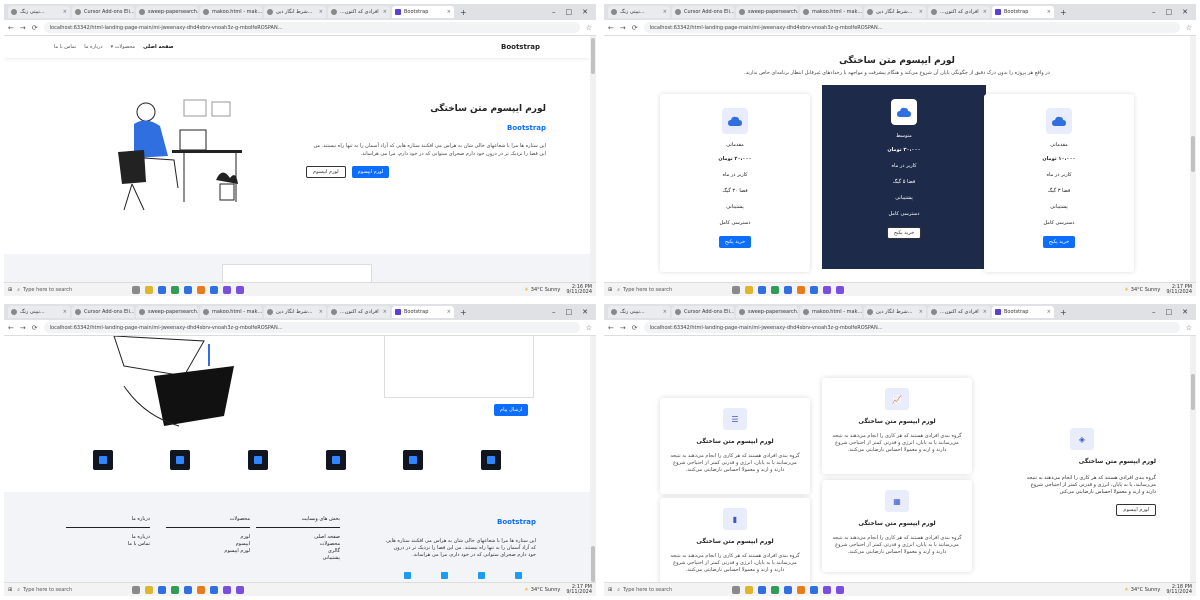 This screenshot has height=600, width=1200. I want to click on buy-package-button: خرید پکیج, so click(904, 233).